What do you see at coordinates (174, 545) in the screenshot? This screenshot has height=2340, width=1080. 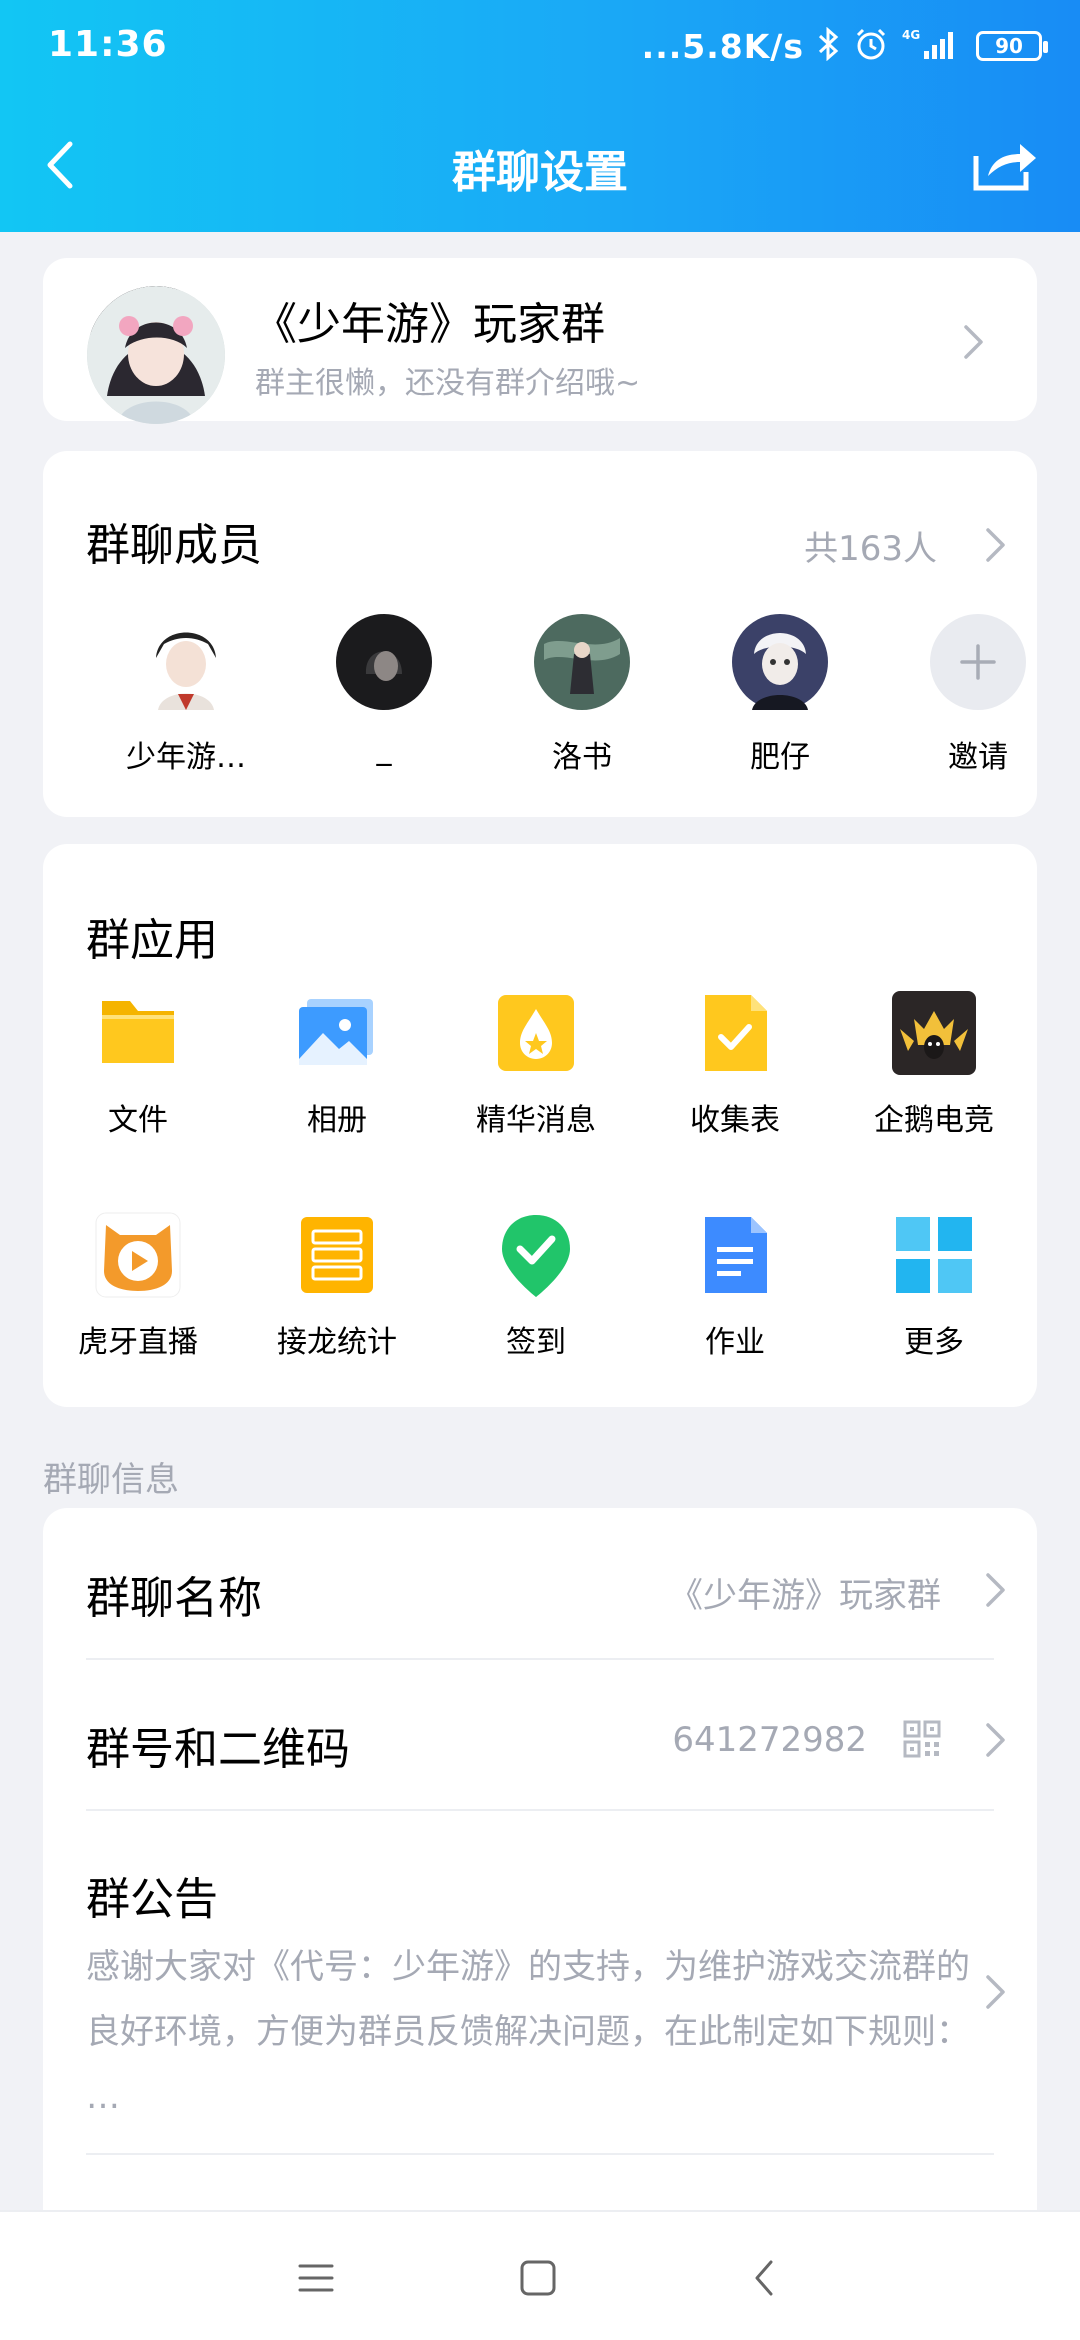 I see `members-title: 群聊成员` at bounding box center [174, 545].